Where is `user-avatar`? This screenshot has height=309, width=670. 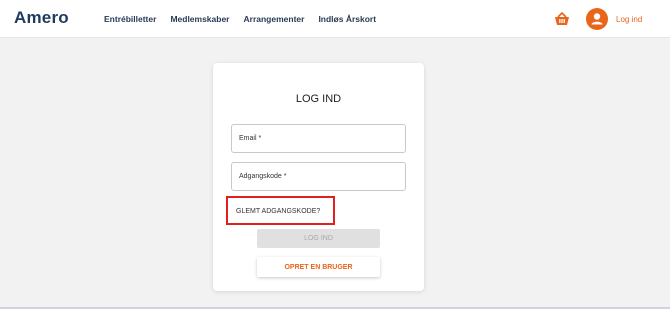 user-avatar is located at coordinates (597, 19).